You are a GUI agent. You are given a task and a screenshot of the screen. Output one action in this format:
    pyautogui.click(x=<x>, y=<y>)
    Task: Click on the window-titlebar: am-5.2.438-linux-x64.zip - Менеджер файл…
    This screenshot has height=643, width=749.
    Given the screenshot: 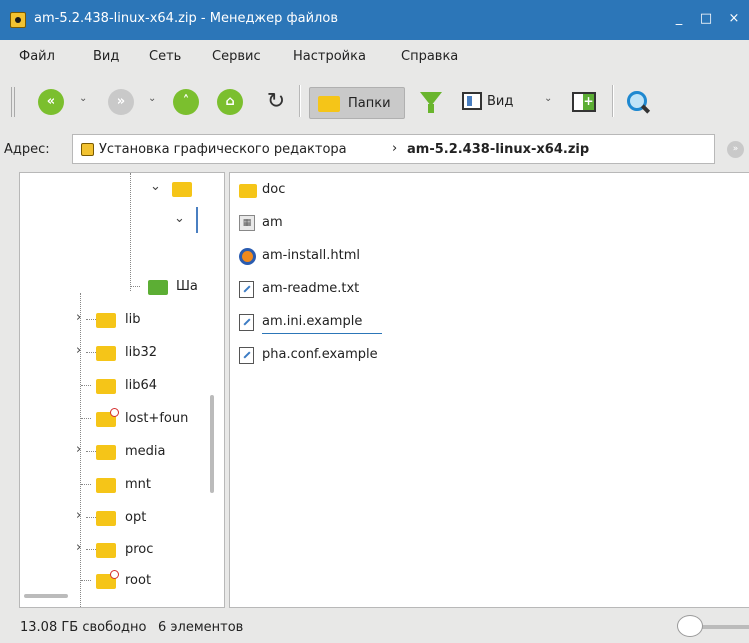 What is the action you would take?
    pyautogui.click(x=374, y=20)
    